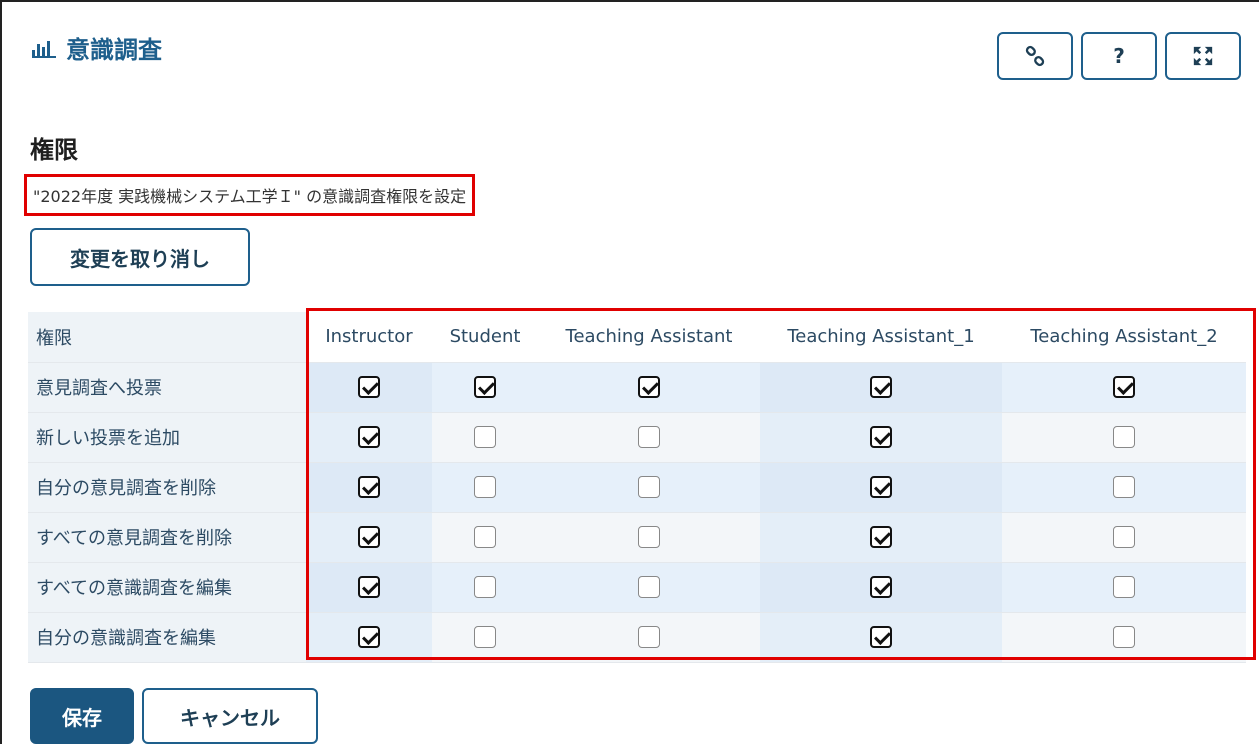 The width and height of the screenshot is (1259, 744). I want to click on toolbar: ?, so click(1119, 56).